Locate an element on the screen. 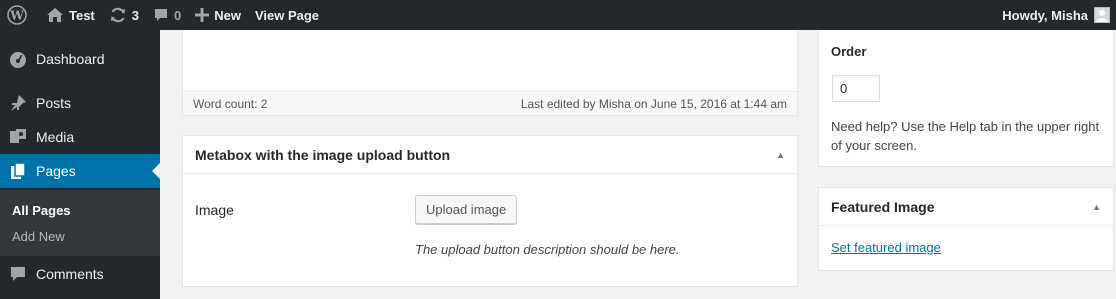 The image size is (1116, 299). admin-bar: W Test 3 0 New View Page Howdy, Misha is located at coordinates (558, 15).